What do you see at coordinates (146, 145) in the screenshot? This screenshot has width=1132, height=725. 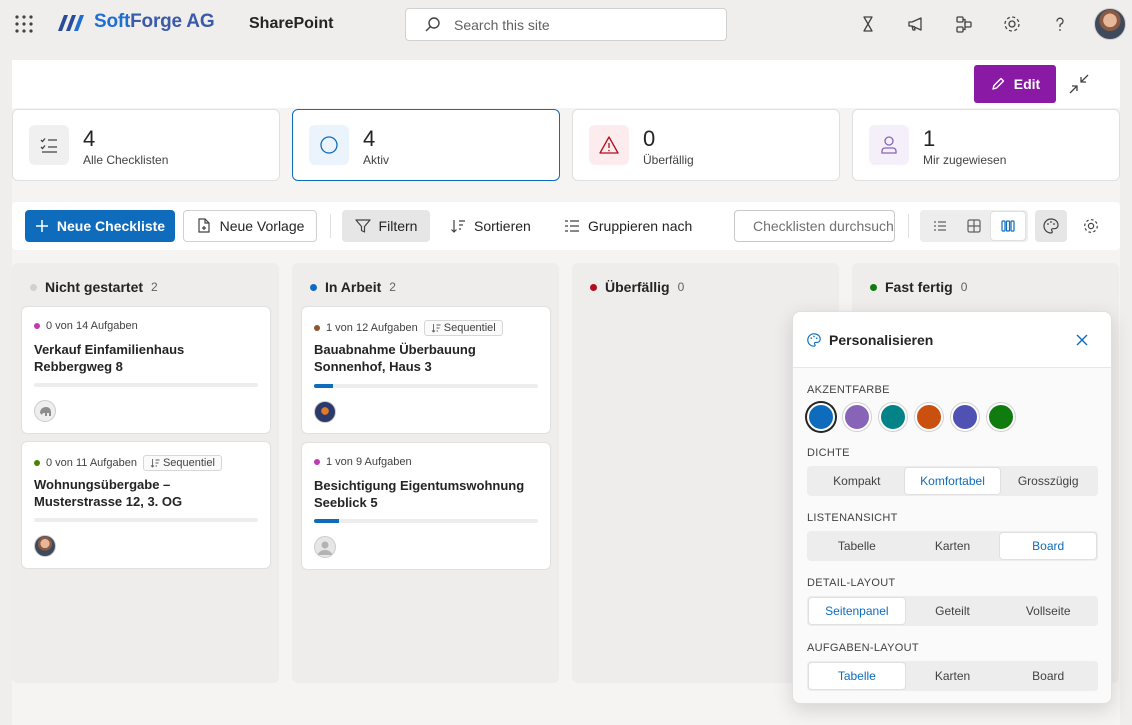 I see `stat-all-checklists: 4 Alle Checklisten` at bounding box center [146, 145].